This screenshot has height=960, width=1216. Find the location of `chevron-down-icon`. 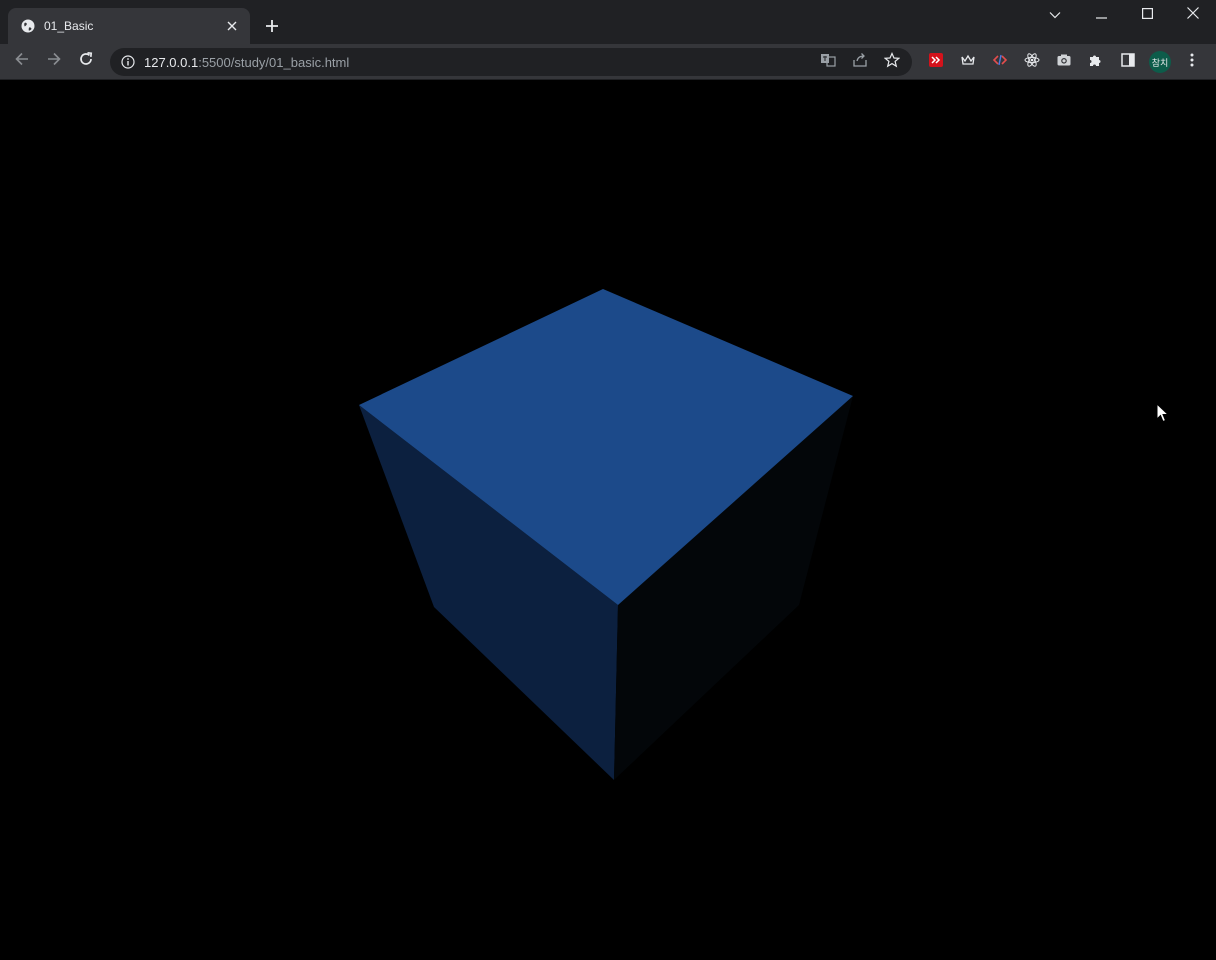

chevron-down-icon is located at coordinates (1055, 15).